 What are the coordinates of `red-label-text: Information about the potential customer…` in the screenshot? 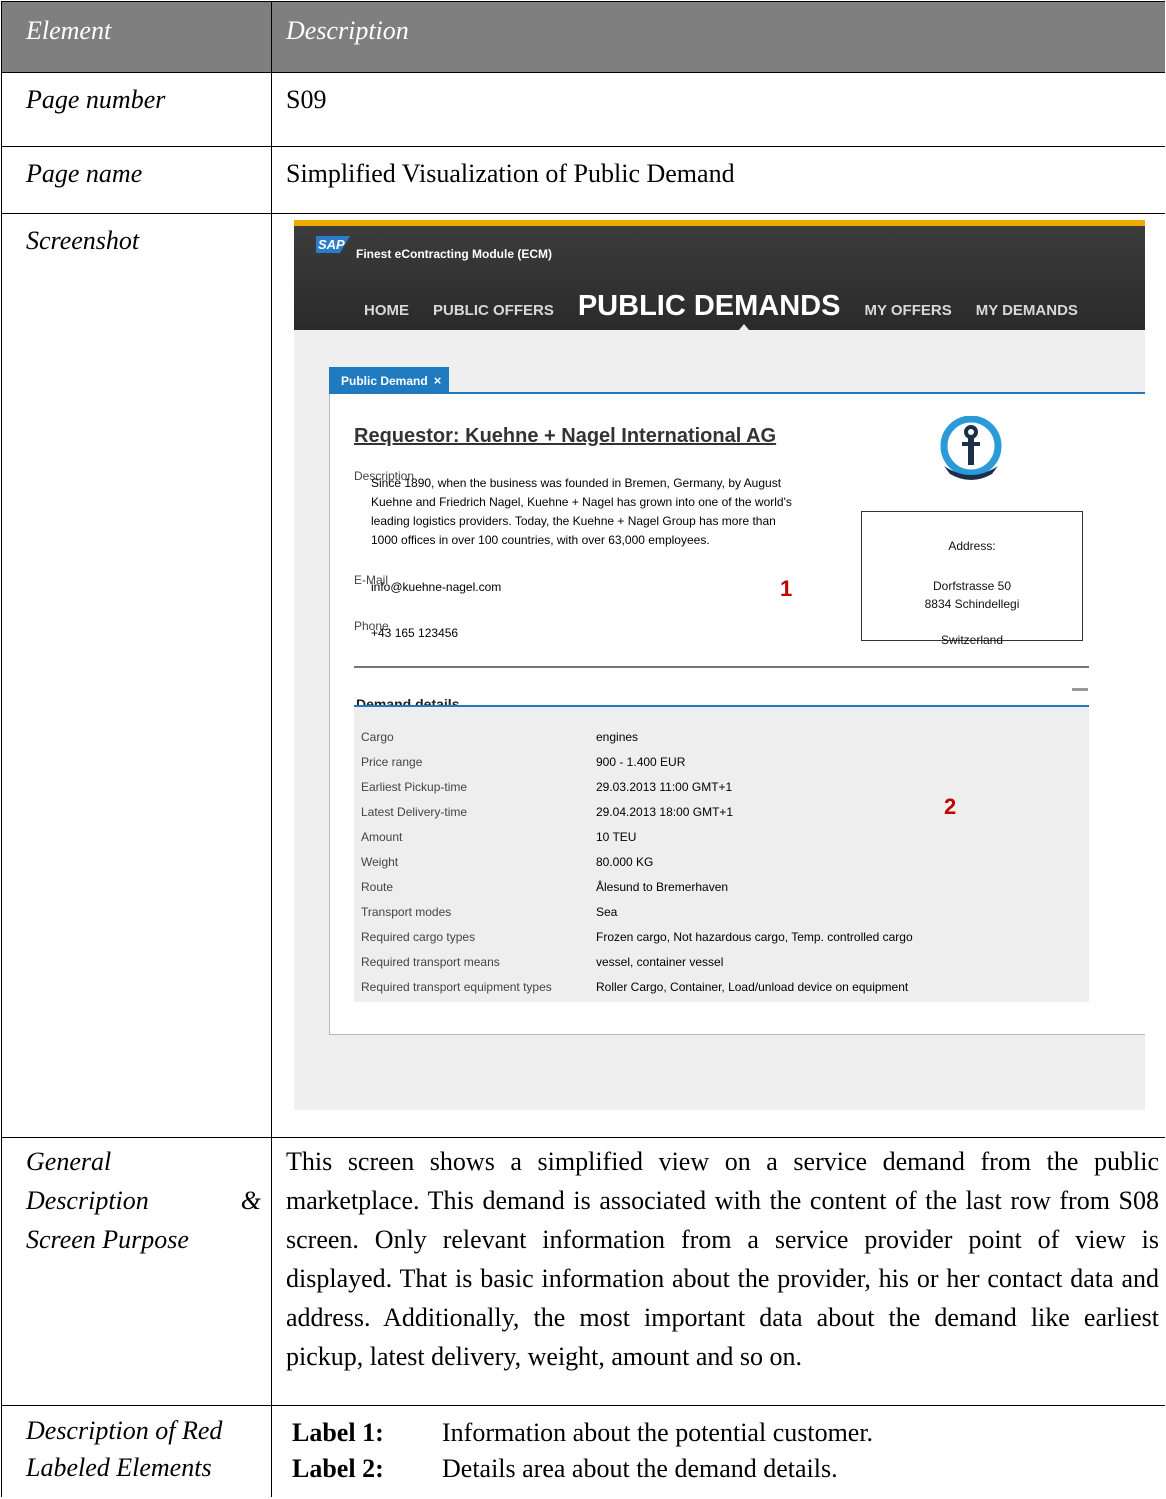 It's located at (658, 1432).